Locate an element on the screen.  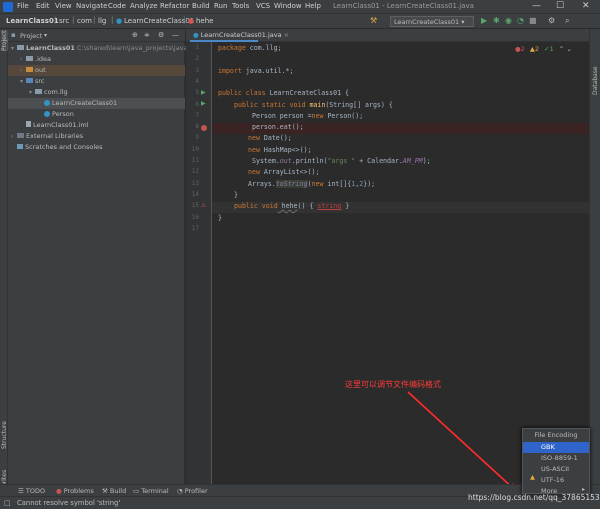
menu-file: File is located at coordinates (23, 6).